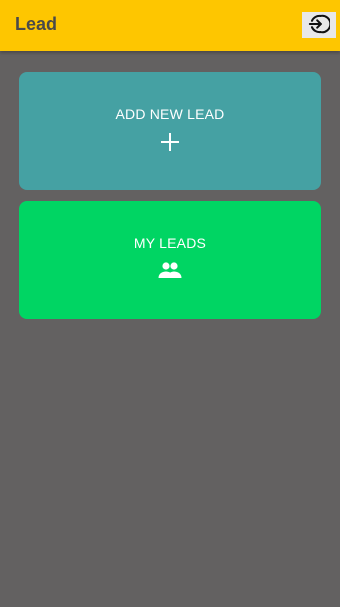 This screenshot has width=340, height=607. Describe the element at coordinates (36, 24) in the screenshot. I see `app-title: Lead` at that location.